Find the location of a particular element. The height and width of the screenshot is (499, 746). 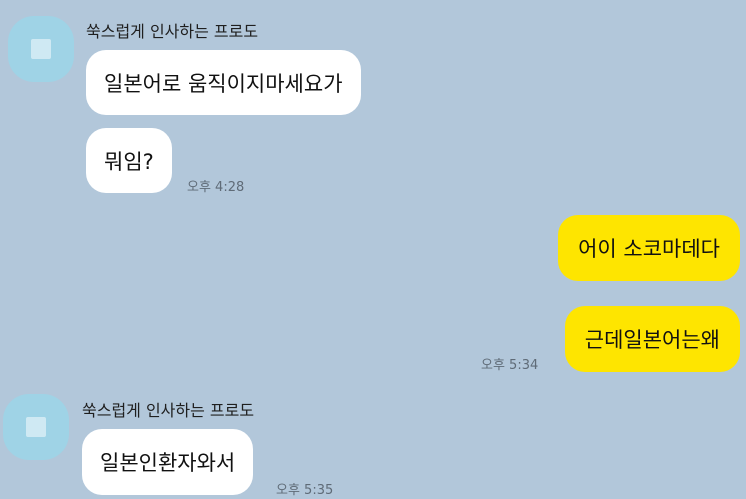

message-bubble-incoming: 일본인환자와서 is located at coordinates (168, 462).